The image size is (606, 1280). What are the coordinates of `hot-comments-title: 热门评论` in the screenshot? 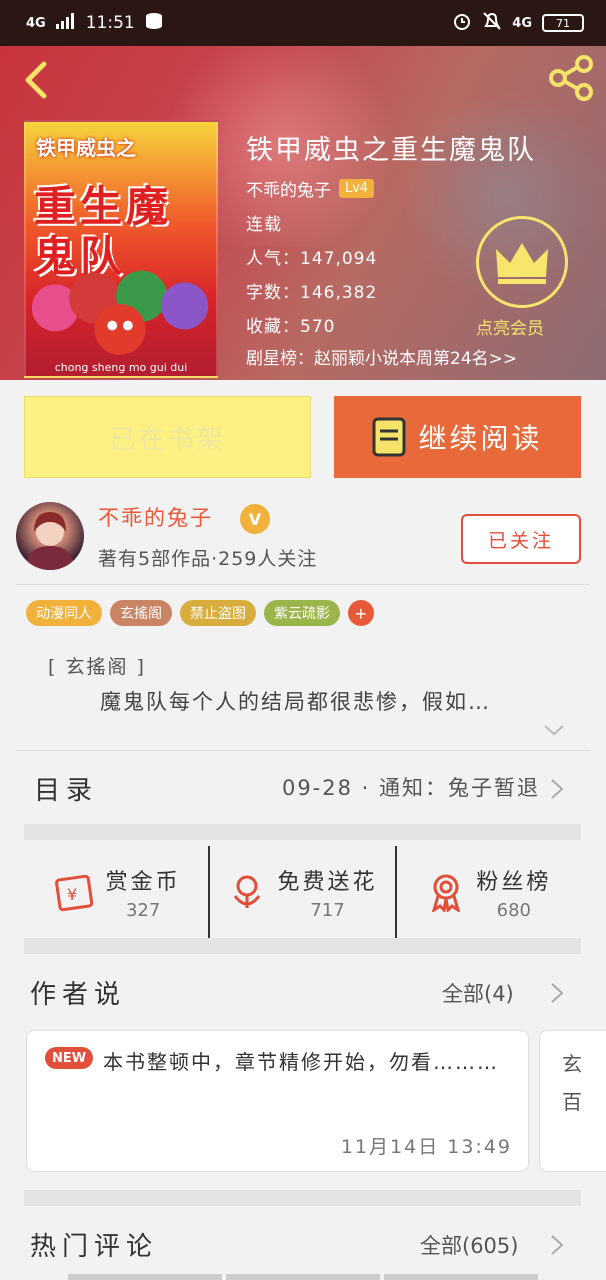 It's located at (94, 1247).